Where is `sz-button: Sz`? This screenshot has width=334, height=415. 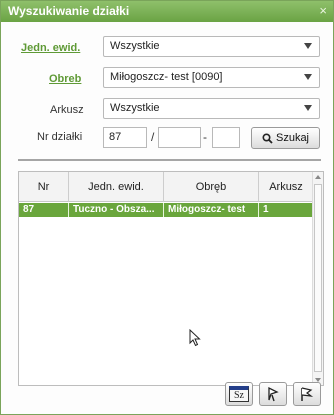
sz-button: Sz is located at coordinates (239, 394).